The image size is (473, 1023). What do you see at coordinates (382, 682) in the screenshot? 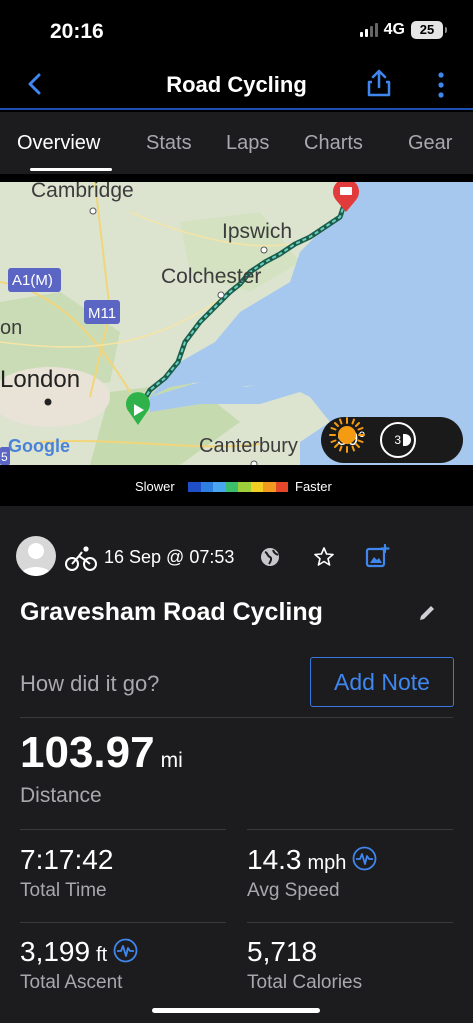
I see `add-note-button: Add Note` at bounding box center [382, 682].